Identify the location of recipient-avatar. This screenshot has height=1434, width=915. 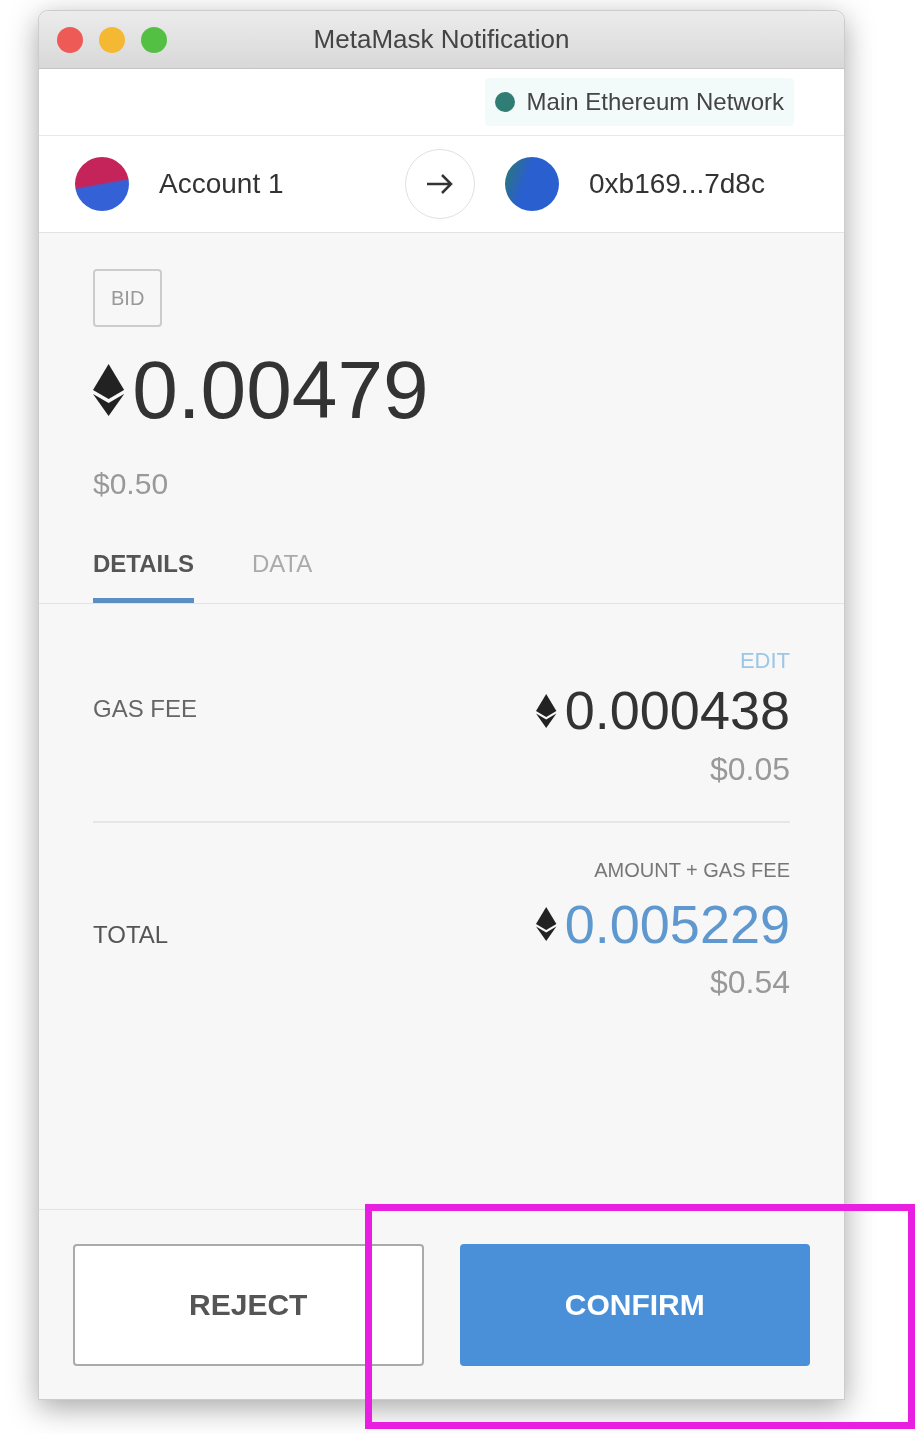
(532, 184).